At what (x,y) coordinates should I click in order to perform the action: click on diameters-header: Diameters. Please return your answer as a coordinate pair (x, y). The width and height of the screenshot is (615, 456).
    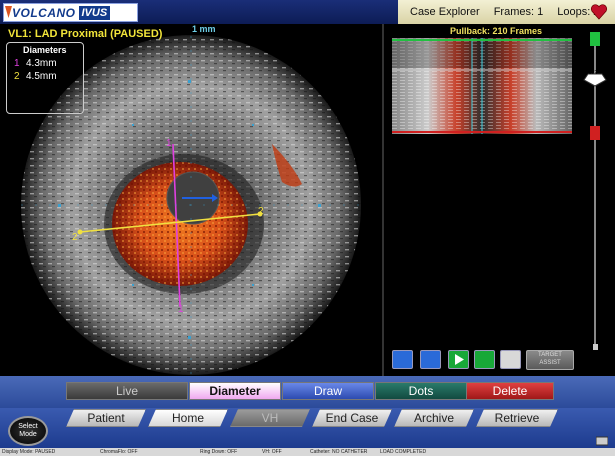
    Looking at the image, I should click on (45, 50).